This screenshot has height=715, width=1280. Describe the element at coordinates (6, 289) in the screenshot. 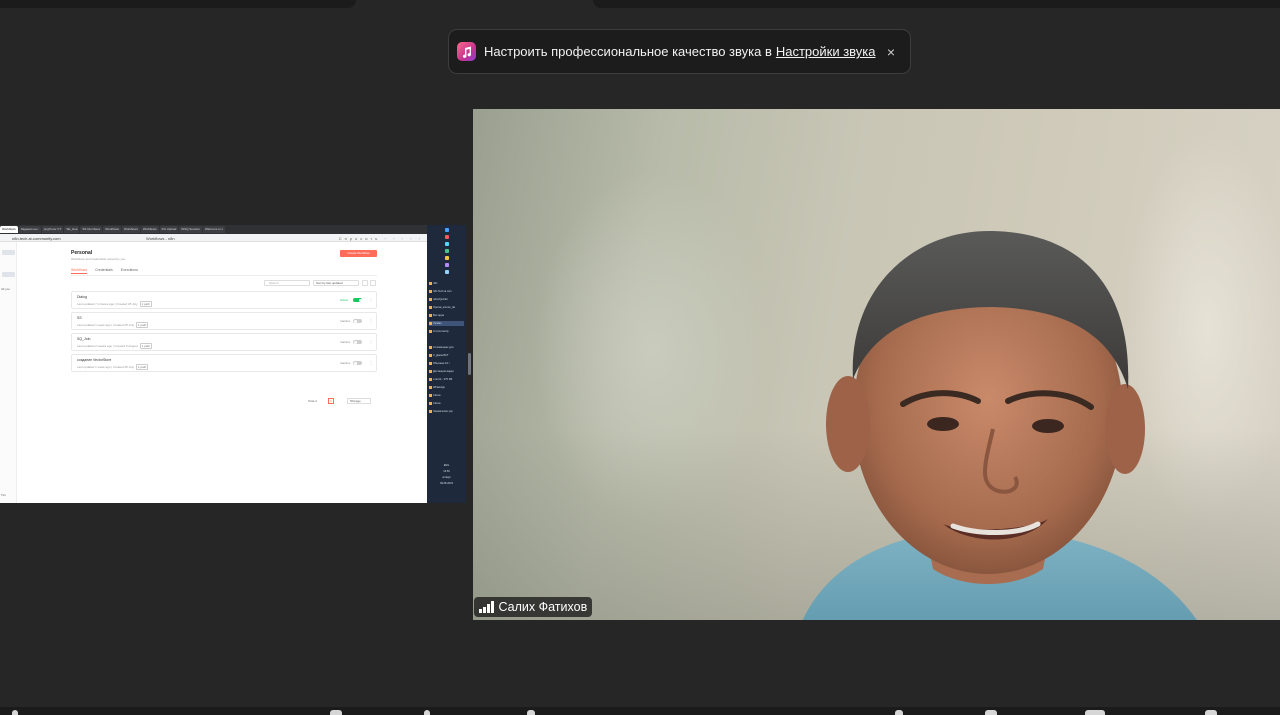

I see `sidebar-hint: All you` at that location.